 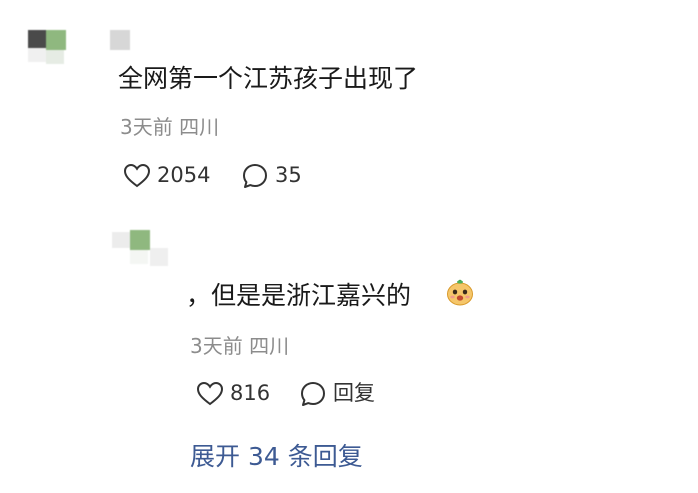 I want to click on commenter-avatar, so click(x=54, y=47).